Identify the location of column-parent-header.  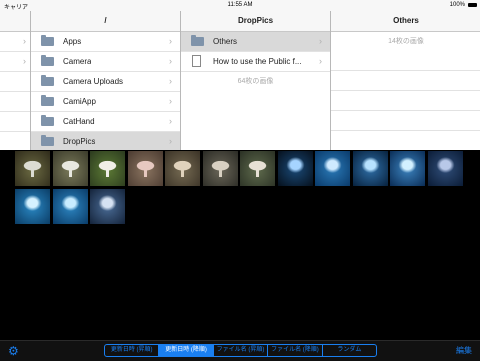
(15, 21).